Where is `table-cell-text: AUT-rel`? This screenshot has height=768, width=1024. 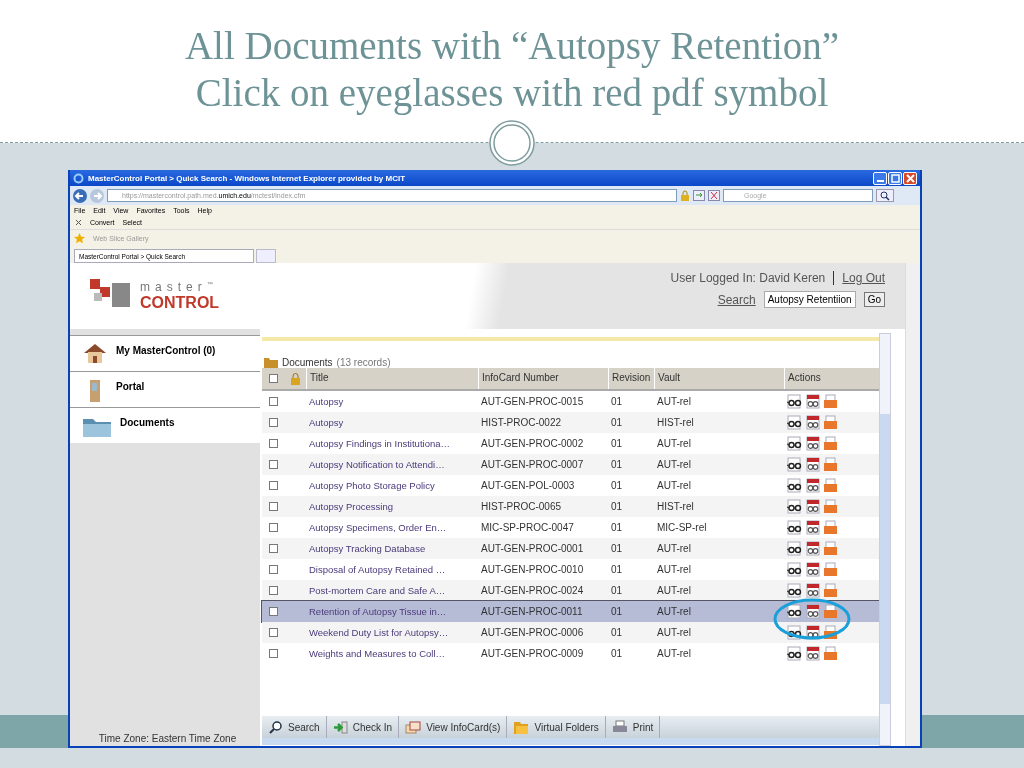 table-cell-text: AUT-rel is located at coordinates (674, 611).